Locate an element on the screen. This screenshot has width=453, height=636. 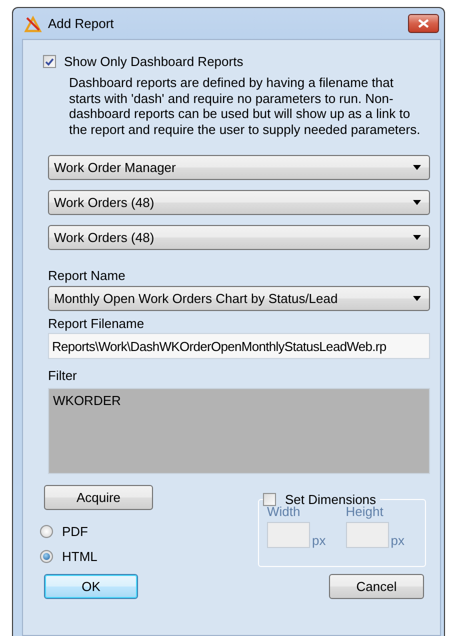
dropdown: Monthly Open Work Orders Chart by Status/Lead is located at coordinates (239, 298).